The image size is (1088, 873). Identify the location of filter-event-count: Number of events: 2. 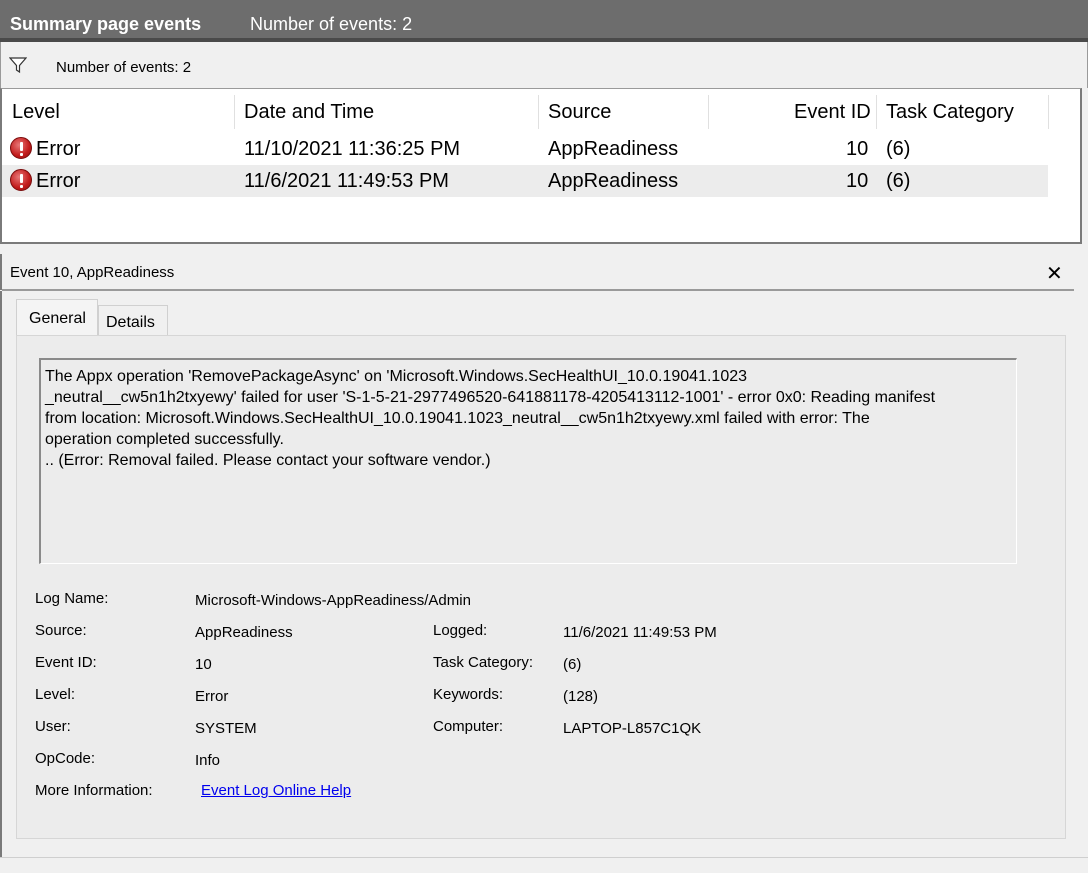
(124, 67).